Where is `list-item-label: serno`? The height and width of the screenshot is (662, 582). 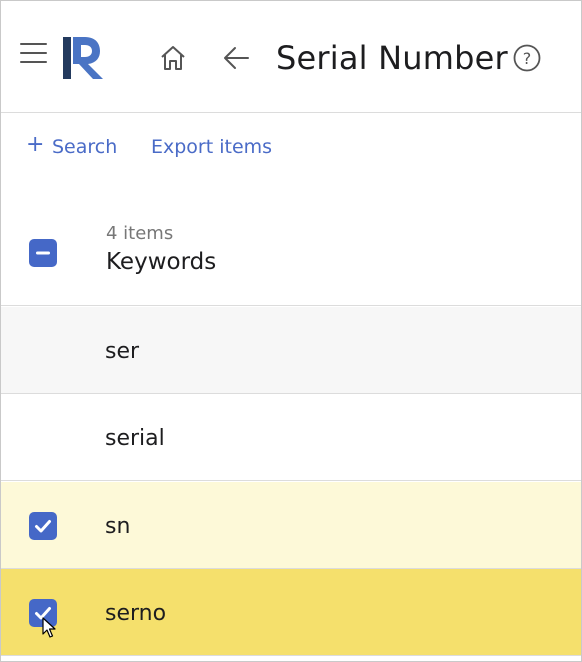 list-item-label: serno is located at coordinates (136, 613).